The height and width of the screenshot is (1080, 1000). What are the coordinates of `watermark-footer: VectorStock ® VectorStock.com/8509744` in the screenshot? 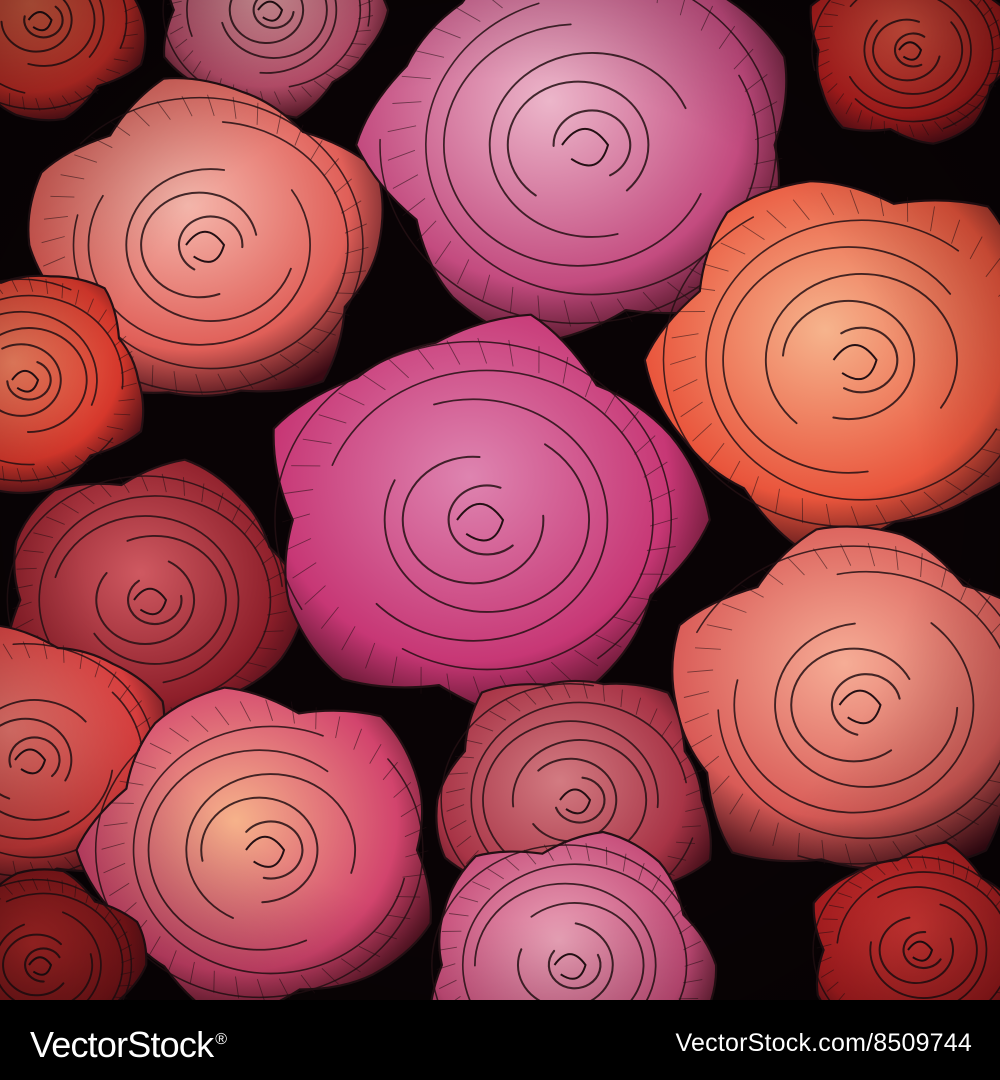 It's located at (500, 1040).